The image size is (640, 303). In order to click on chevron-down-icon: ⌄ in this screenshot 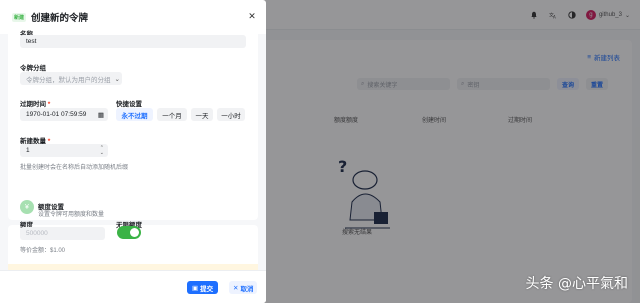, I will do `click(117, 79)`.